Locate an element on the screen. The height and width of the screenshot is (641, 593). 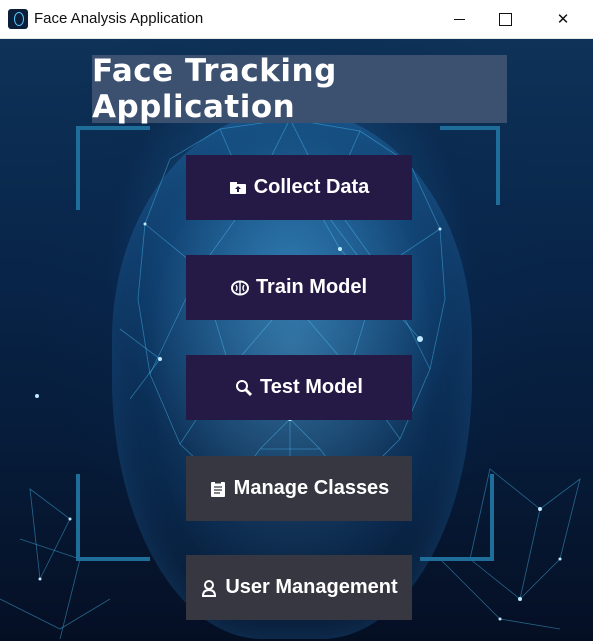
close-icon: ✕ is located at coordinates (563, 19).